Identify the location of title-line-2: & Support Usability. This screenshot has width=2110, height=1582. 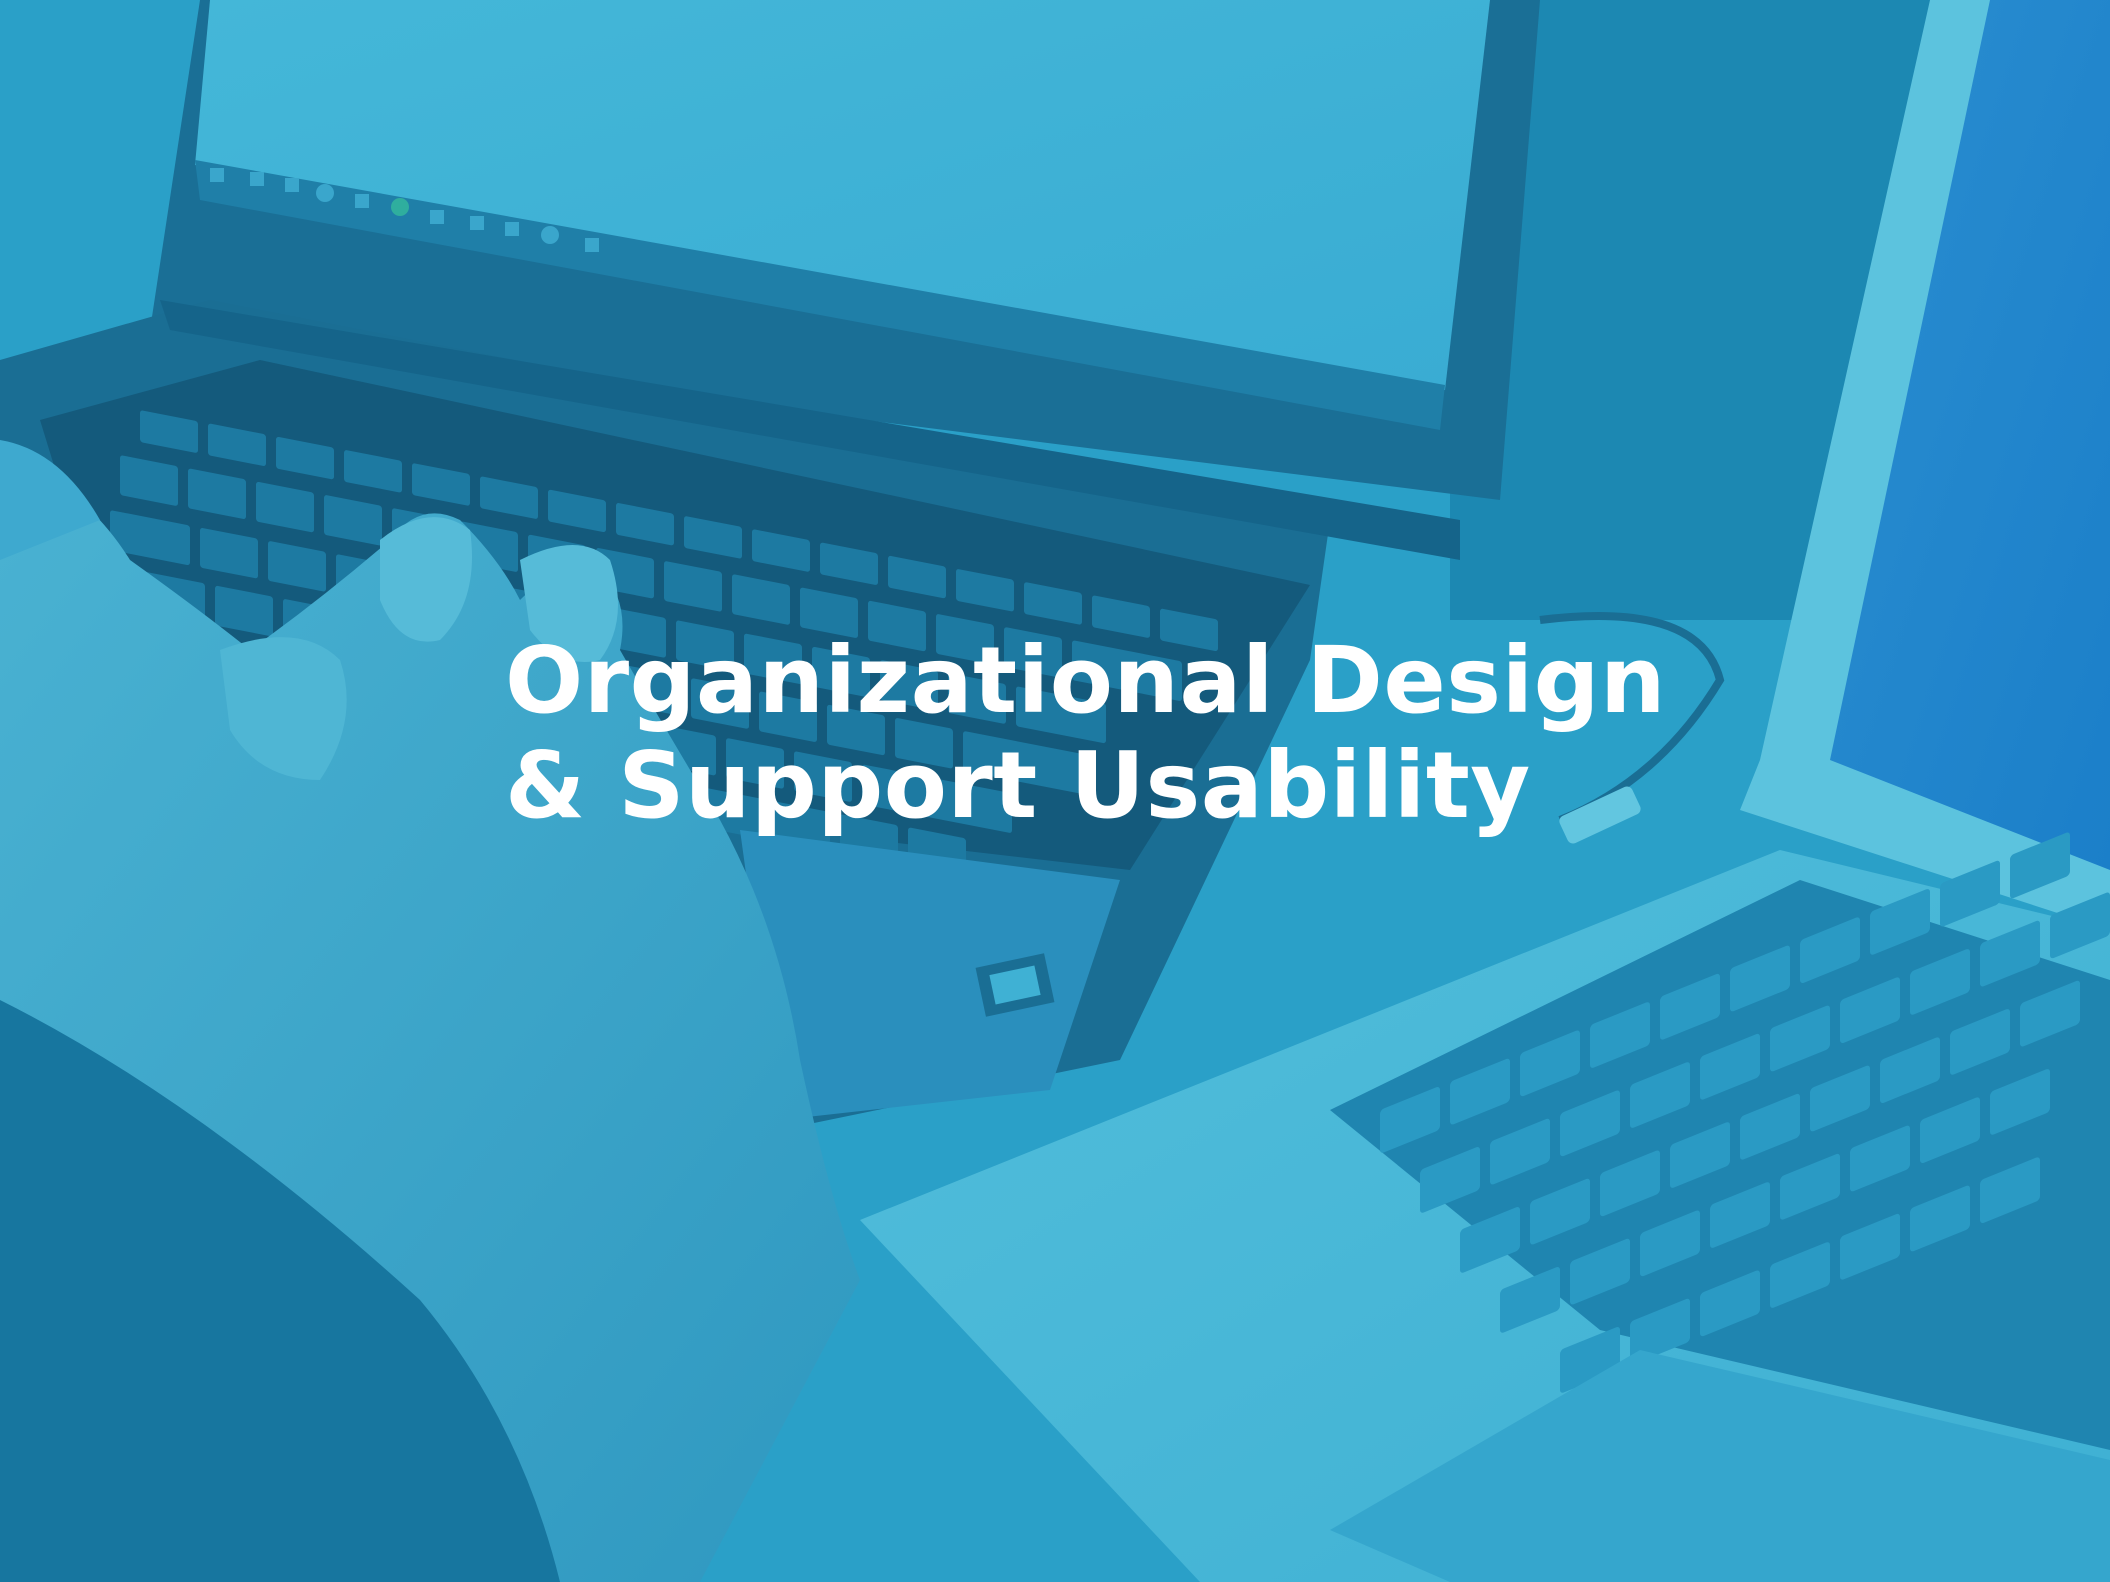
(1018, 785).